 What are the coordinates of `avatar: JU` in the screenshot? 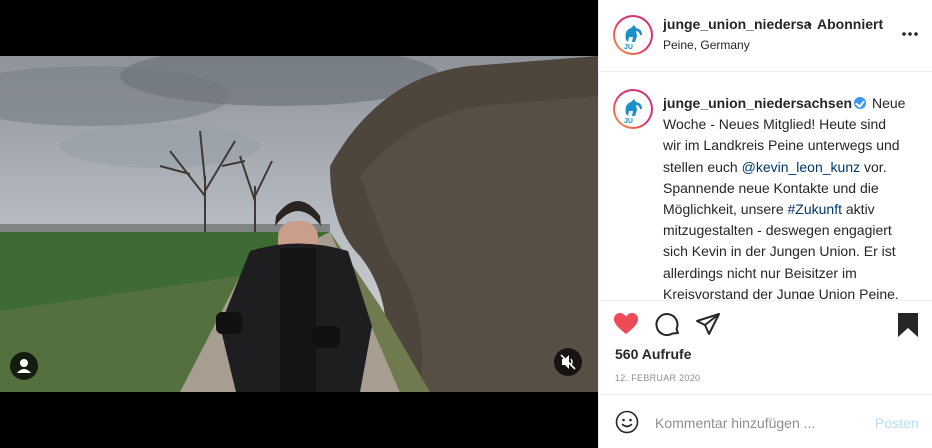 It's located at (633, 35).